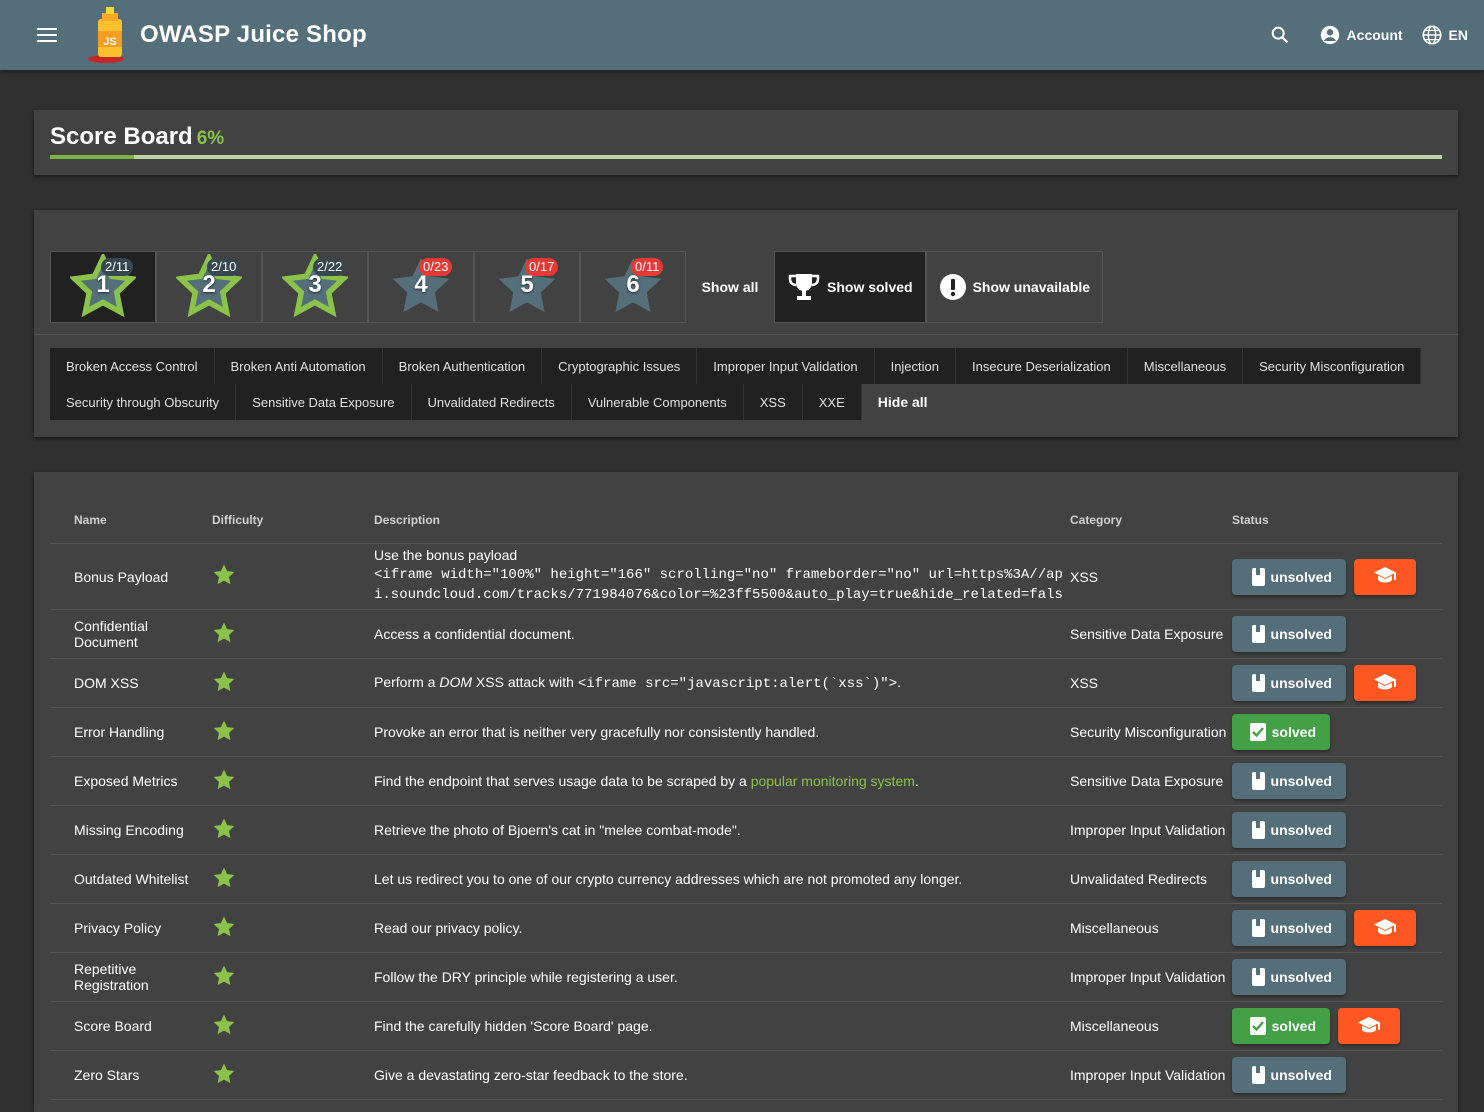 Image resolution: width=1484 pixels, height=1112 pixels. What do you see at coordinates (298, 366) in the screenshot?
I see `category-filter-broken-anti-automation: Broken Anti Automation` at bounding box center [298, 366].